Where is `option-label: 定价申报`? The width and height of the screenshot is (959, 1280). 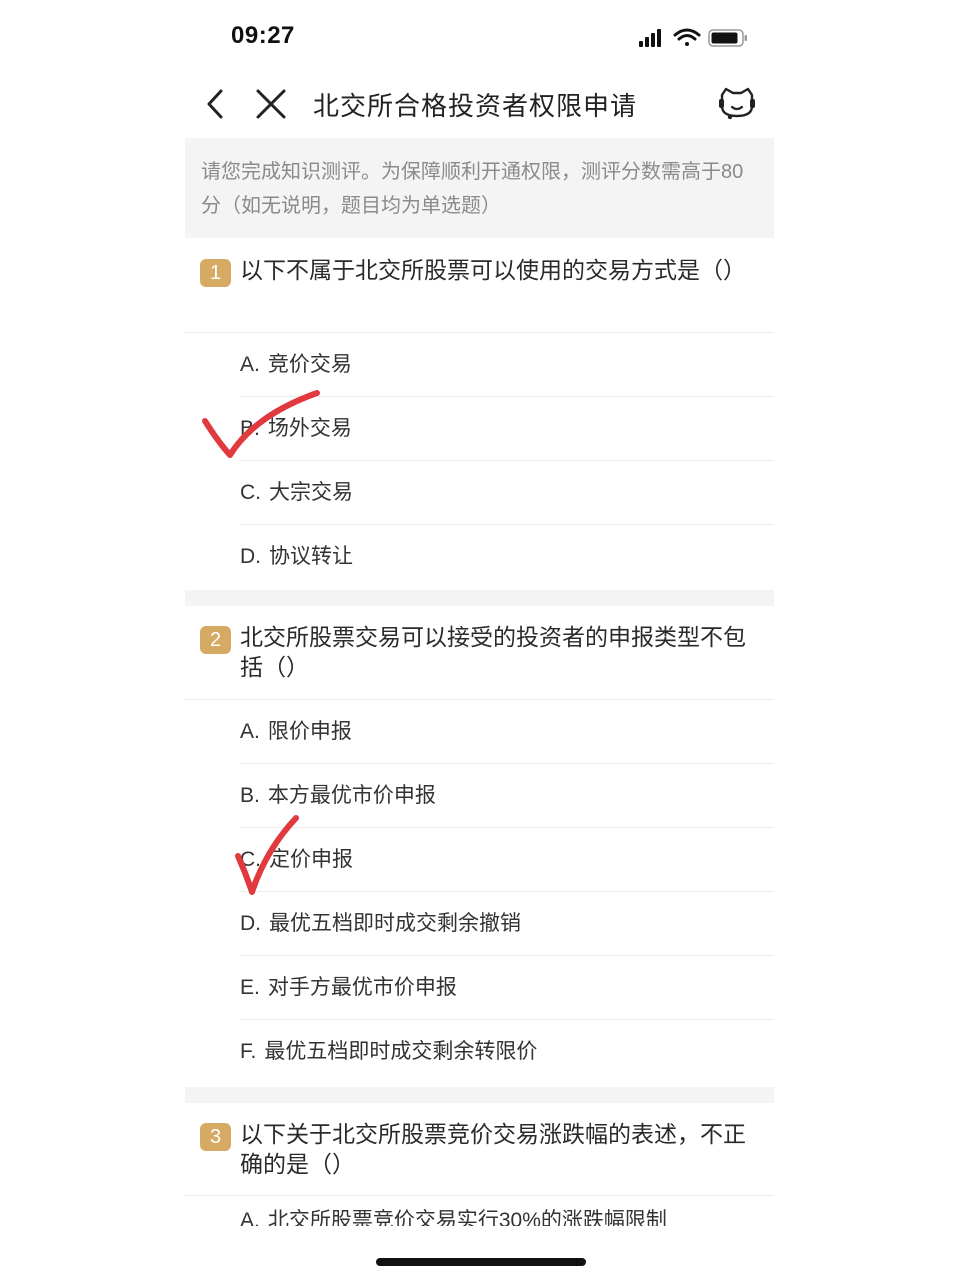
option-label: 定价申报 is located at coordinates (311, 859).